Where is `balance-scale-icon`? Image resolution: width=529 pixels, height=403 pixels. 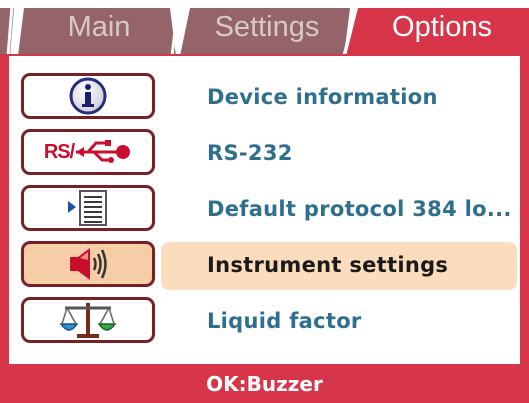
balance-scale-icon is located at coordinates (88, 320).